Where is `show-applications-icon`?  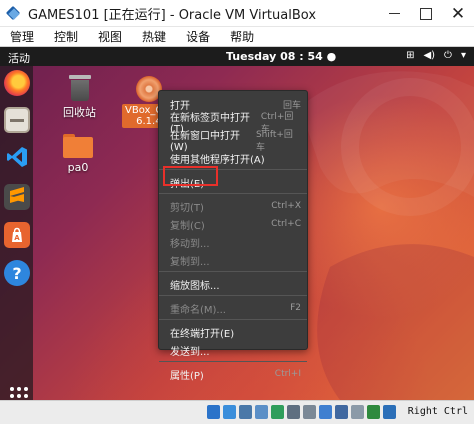 show-applications-icon is located at coordinates (19, 393).